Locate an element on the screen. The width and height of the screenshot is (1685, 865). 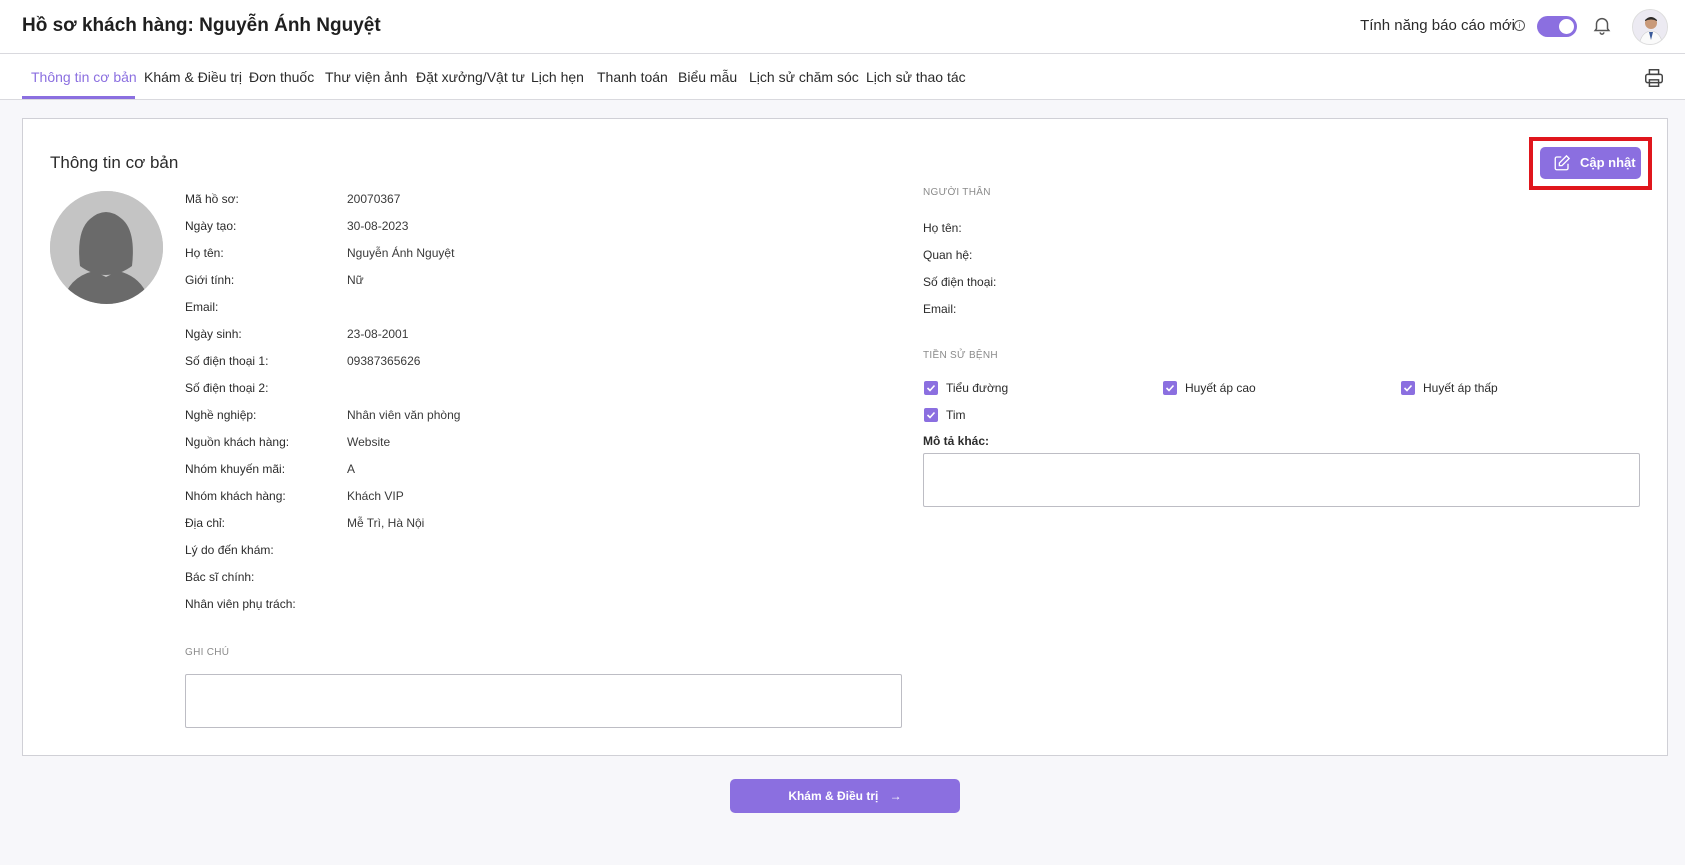
notes-section-label: GHI CHÚ is located at coordinates (207, 652).